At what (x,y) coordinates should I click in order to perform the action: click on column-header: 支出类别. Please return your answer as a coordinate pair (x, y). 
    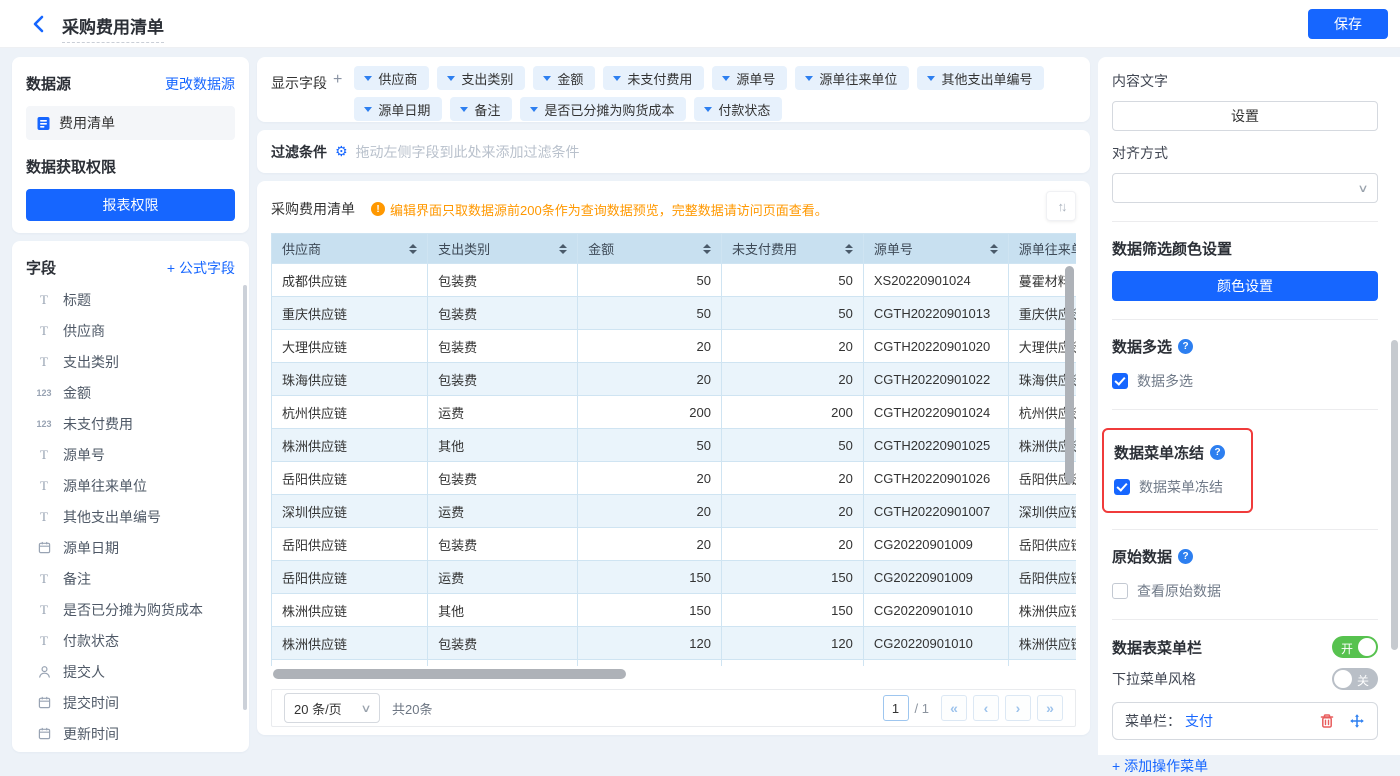
    Looking at the image, I should click on (503, 248).